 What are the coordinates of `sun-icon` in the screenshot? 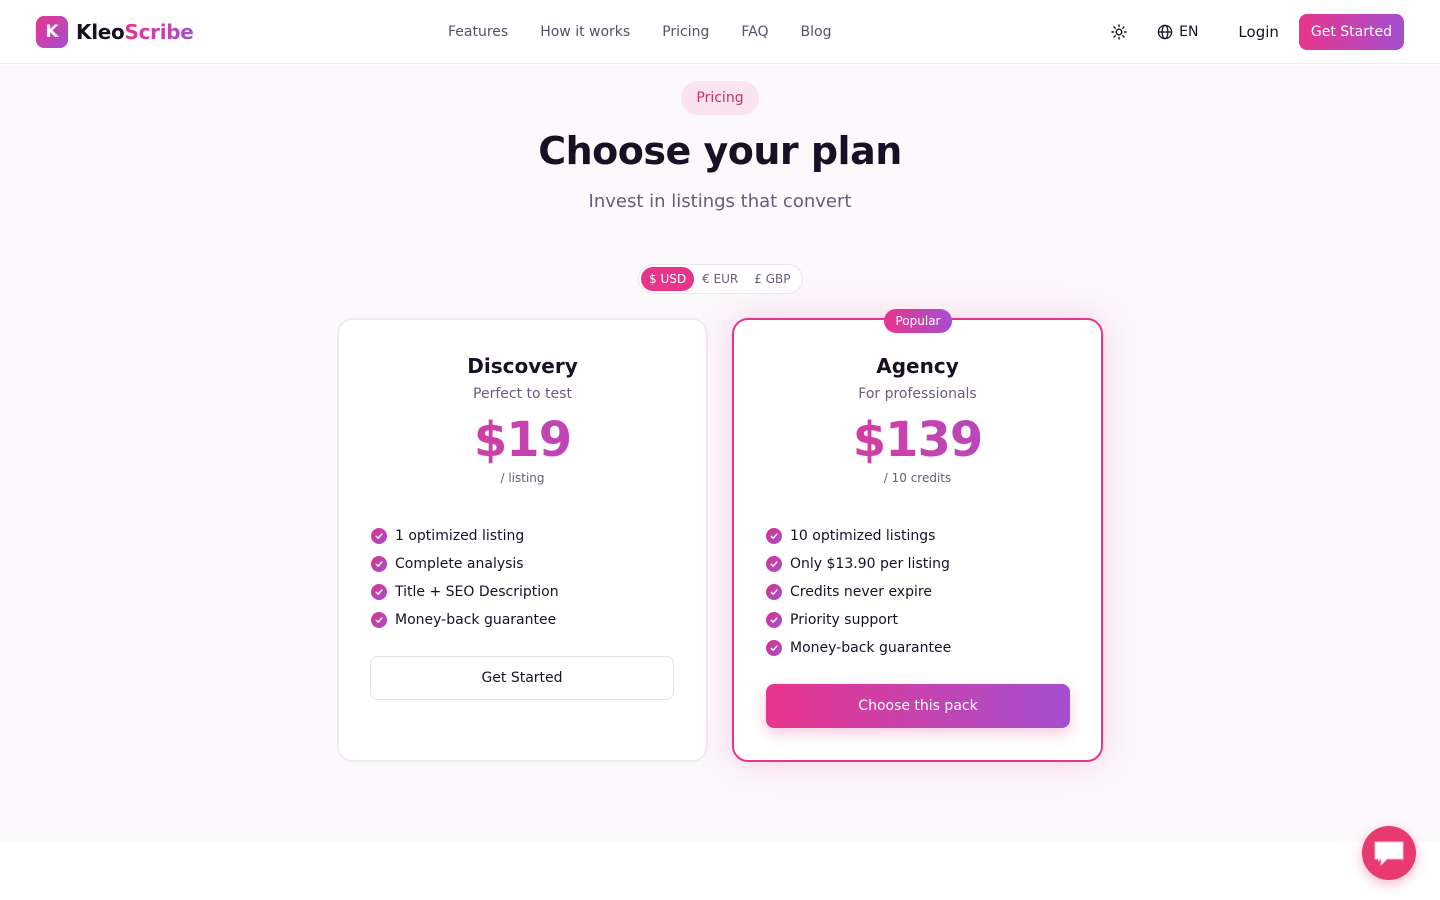 It's located at (1119, 32).